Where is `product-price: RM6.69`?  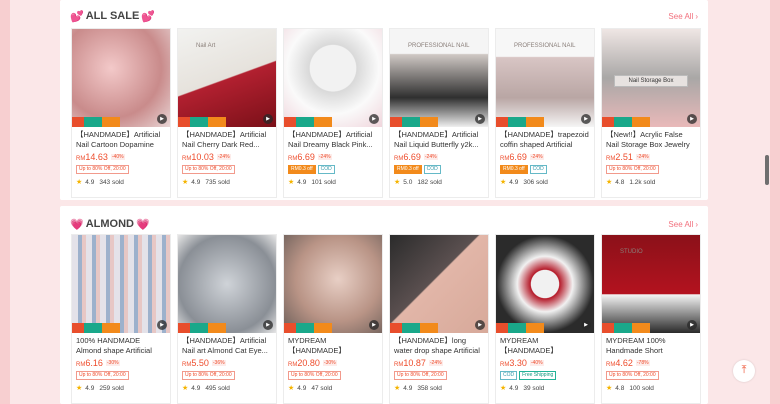 product-price: RM6.69 is located at coordinates (301, 157).